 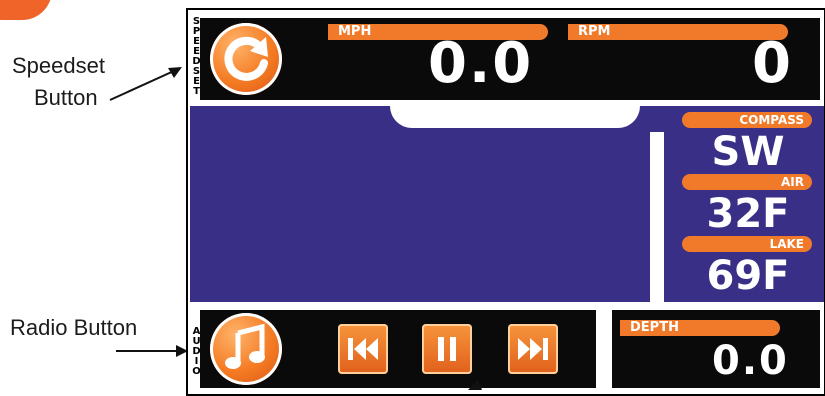 I want to click on pause-icon, so click(x=447, y=349).